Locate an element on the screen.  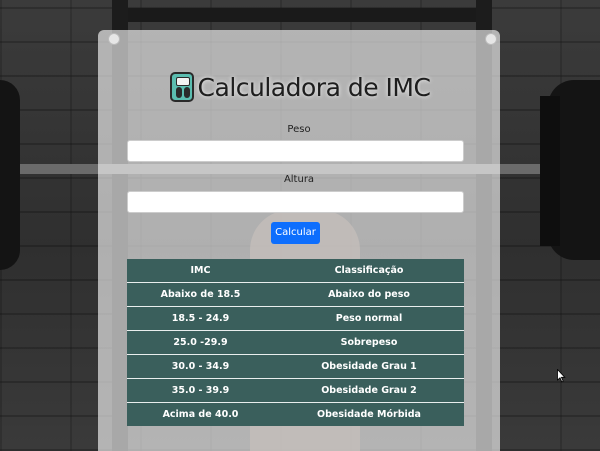
table-row: Abaixo de 18.5 Abaixo do peso is located at coordinates (295, 294).